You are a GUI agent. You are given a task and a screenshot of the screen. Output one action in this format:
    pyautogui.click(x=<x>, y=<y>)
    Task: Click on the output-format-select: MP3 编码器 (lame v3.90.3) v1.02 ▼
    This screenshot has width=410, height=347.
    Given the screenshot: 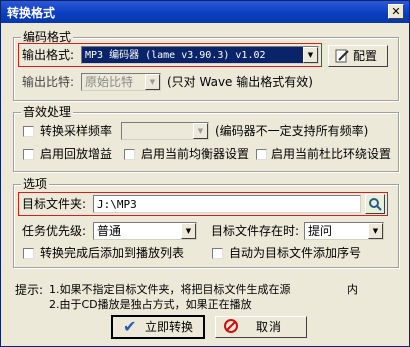 What is the action you would take?
    pyautogui.click(x=200, y=55)
    